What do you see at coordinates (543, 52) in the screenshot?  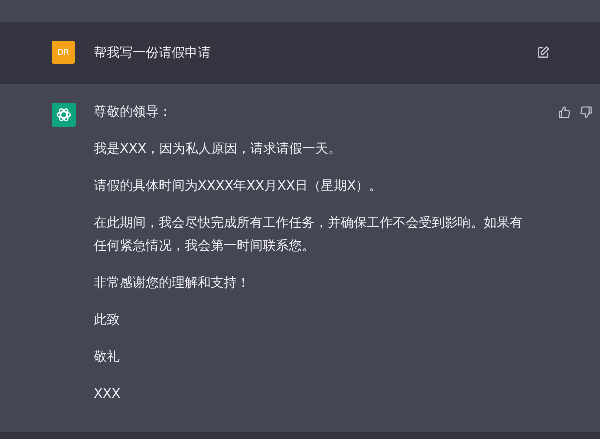 I see `edit-icon` at bounding box center [543, 52].